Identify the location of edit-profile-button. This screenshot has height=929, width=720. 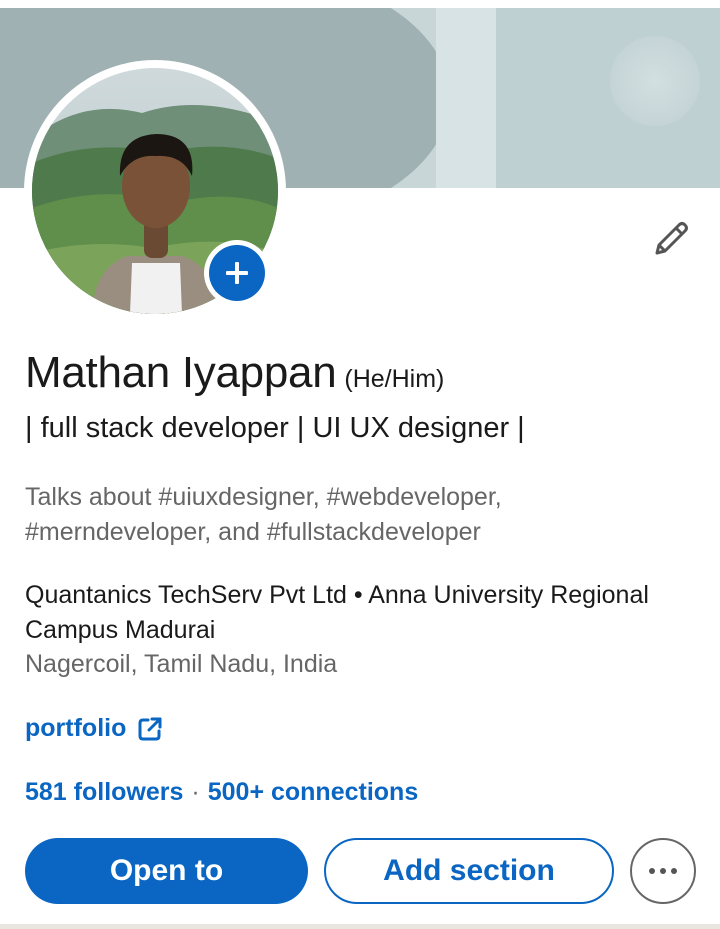
(670, 240).